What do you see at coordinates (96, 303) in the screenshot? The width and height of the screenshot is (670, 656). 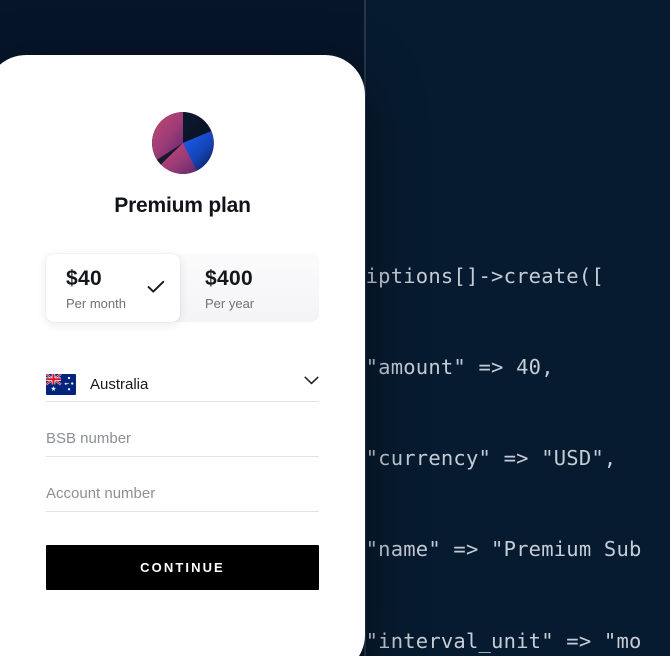 I see `price-period: Per month` at bounding box center [96, 303].